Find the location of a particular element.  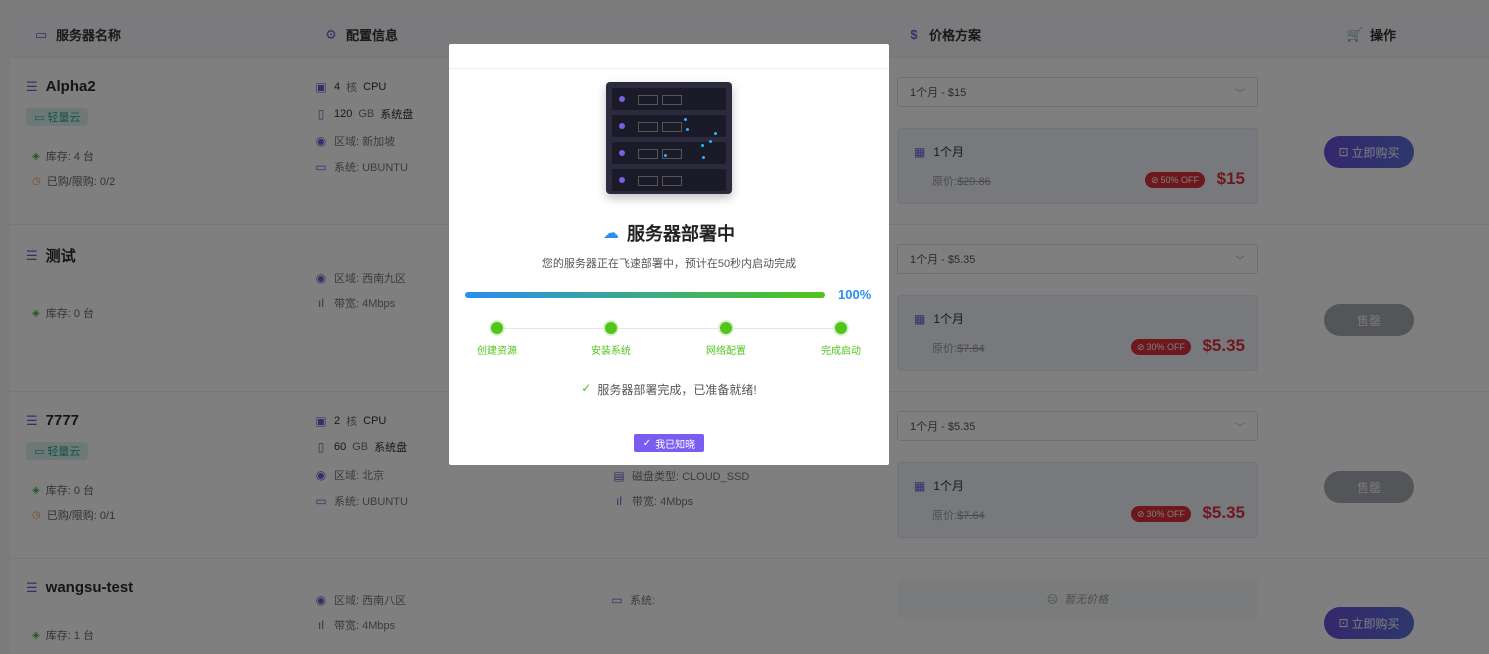

steps-line is located at coordinates (668, 328).